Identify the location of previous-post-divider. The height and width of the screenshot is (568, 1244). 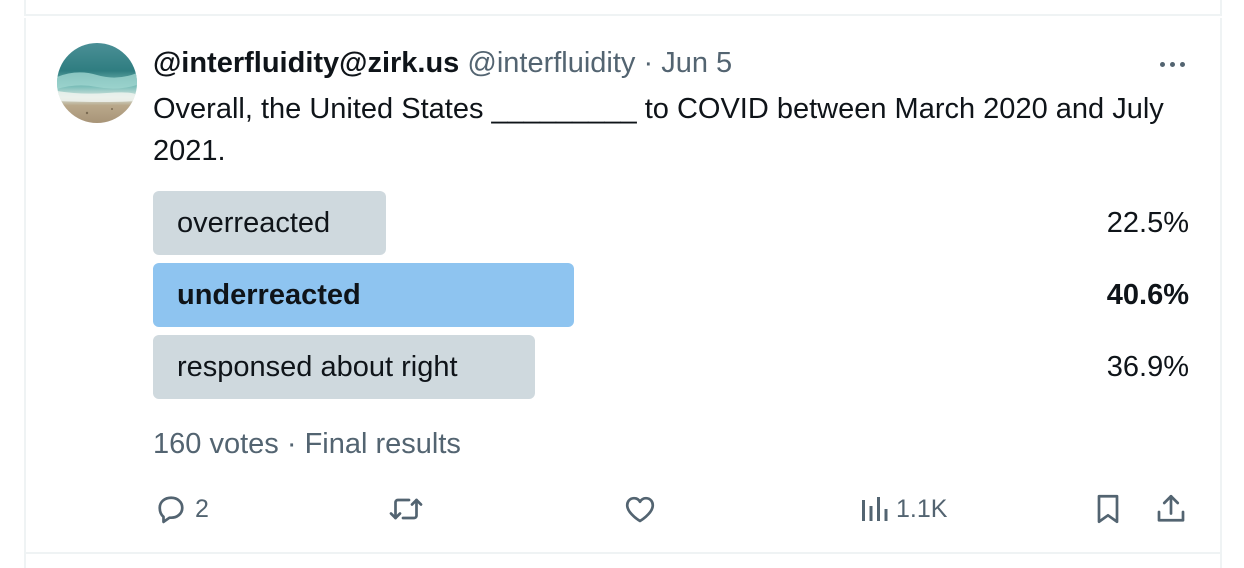
(623, 8).